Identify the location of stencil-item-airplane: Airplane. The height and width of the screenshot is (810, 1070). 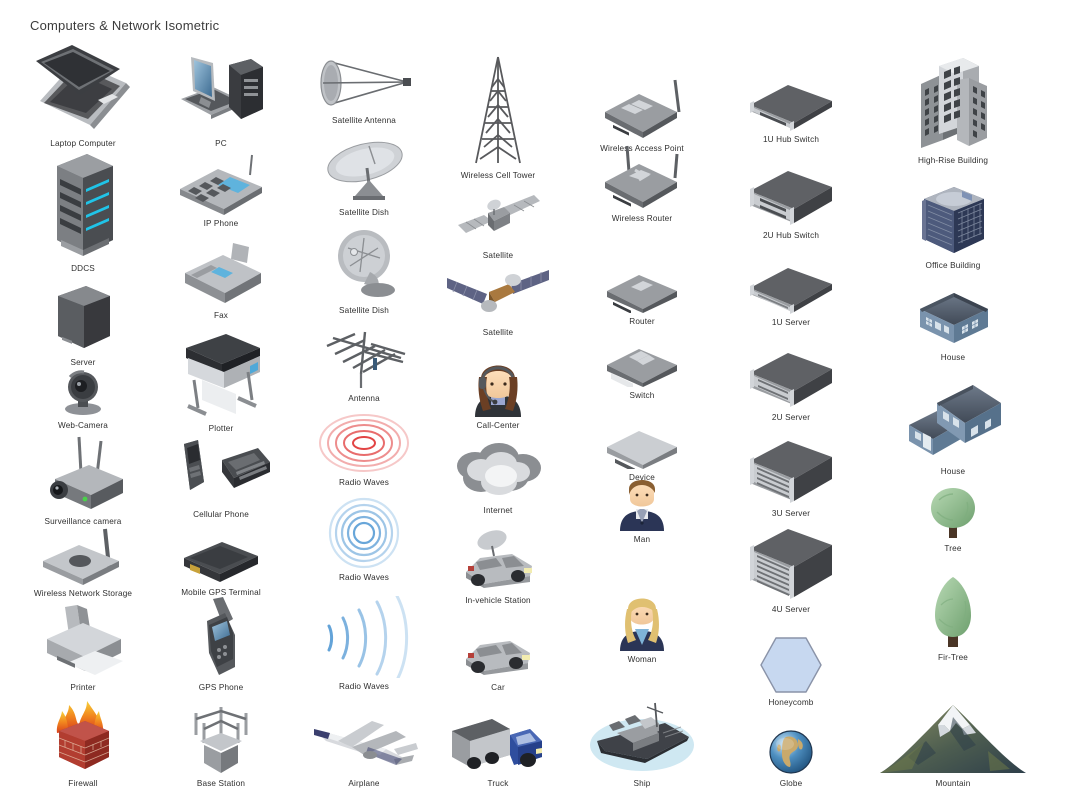
(364, 751).